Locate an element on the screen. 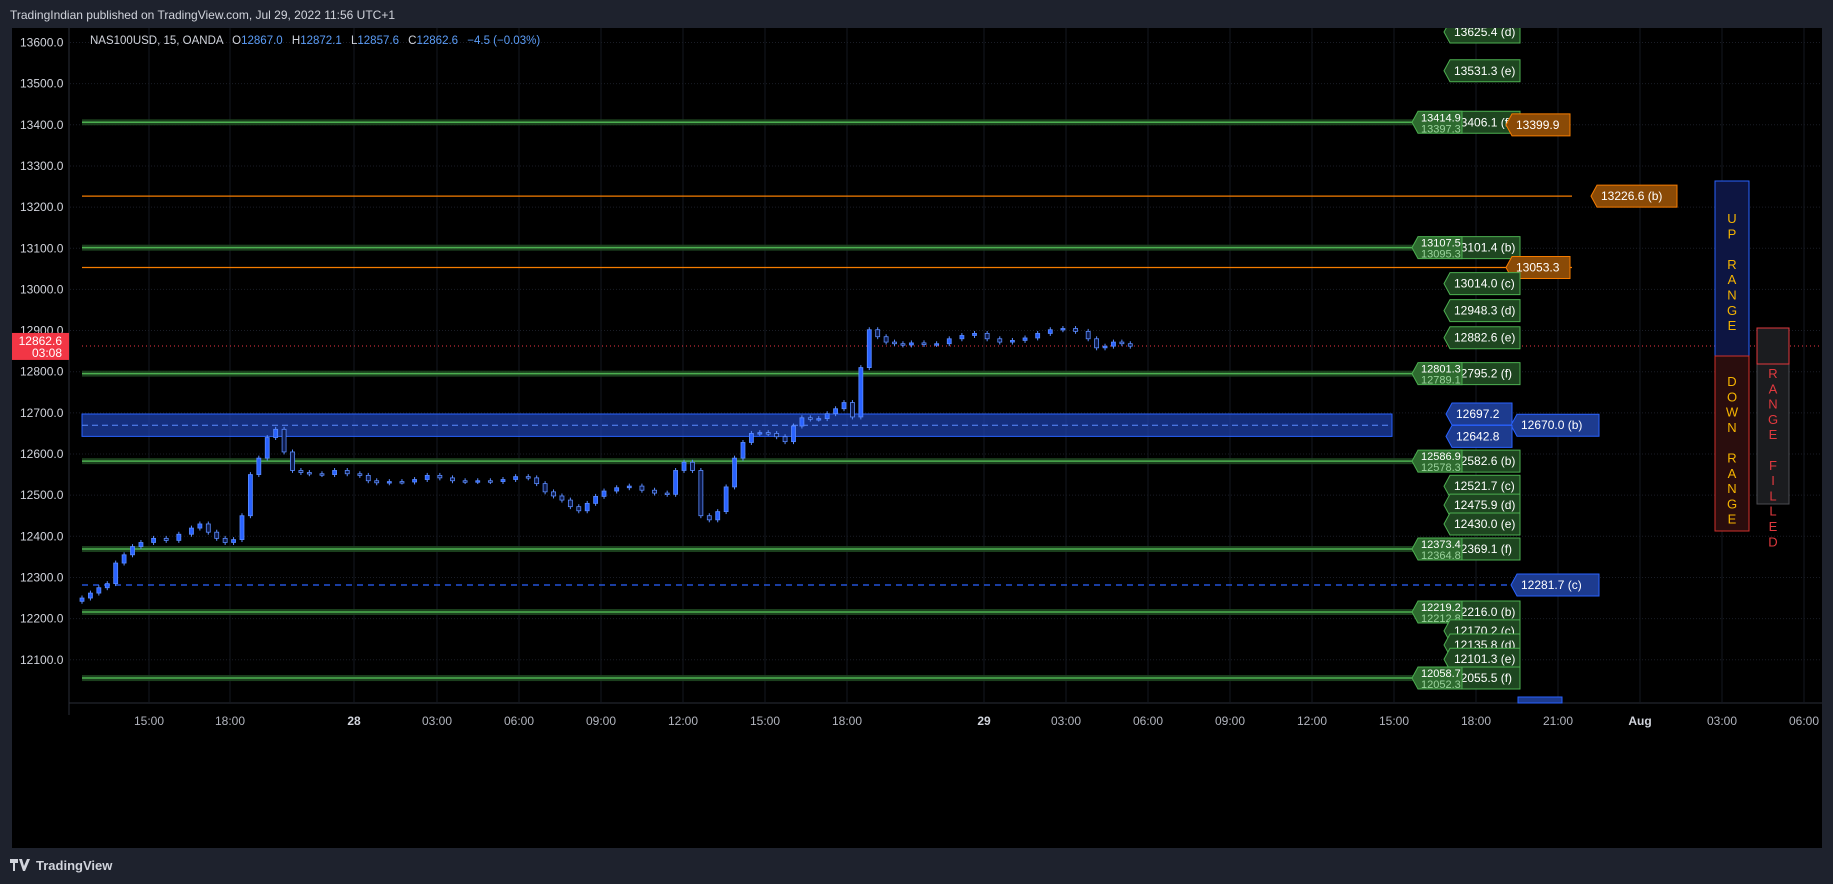 Image resolution: width=1833 pixels, height=884 pixels. level-sub-labels: 12586.912578.3 is located at coordinates (1437, 461).